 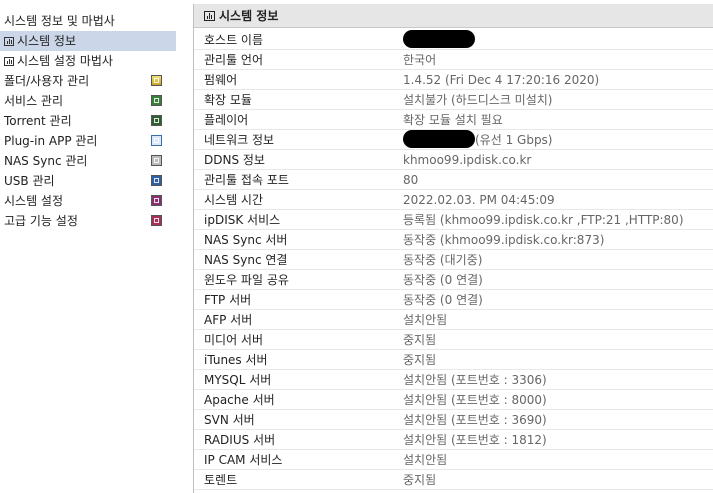 What do you see at coordinates (453, 60) in the screenshot?
I see `info-row: 관리툴 언어 한국어` at bounding box center [453, 60].